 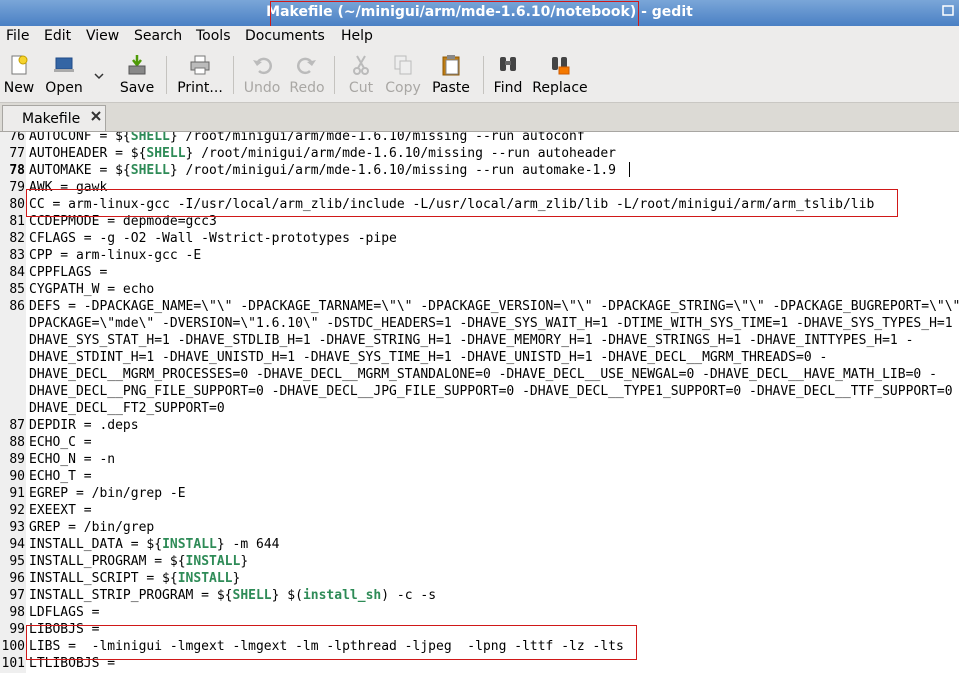 I want to click on cut-button: Cut, so click(x=361, y=75).